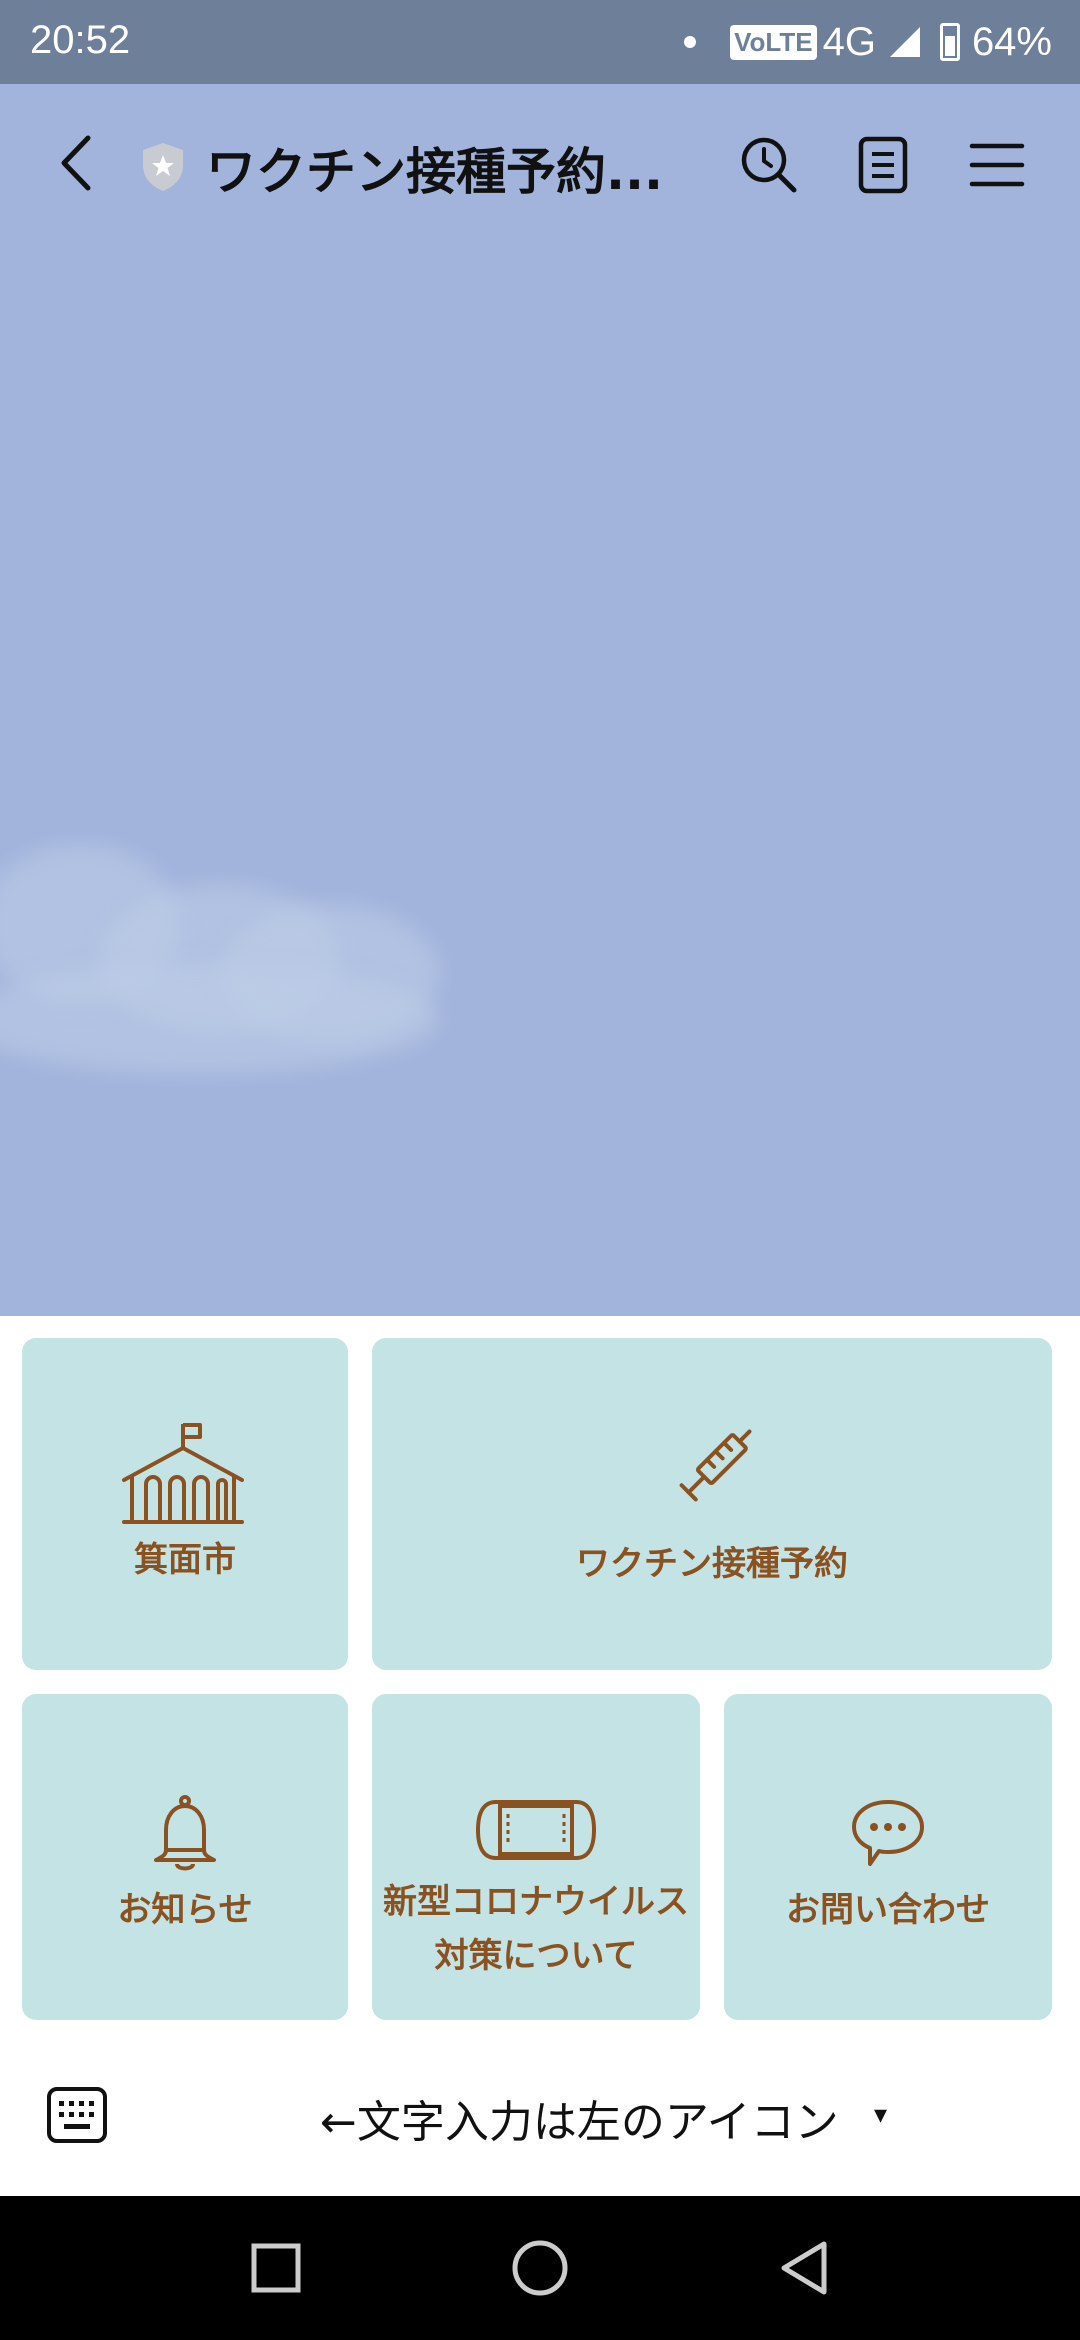 This screenshot has width=1080, height=2340. Describe the element at coordinates (1011, 41) in the screenshot. I see `battery-percent: 64%` at that location.